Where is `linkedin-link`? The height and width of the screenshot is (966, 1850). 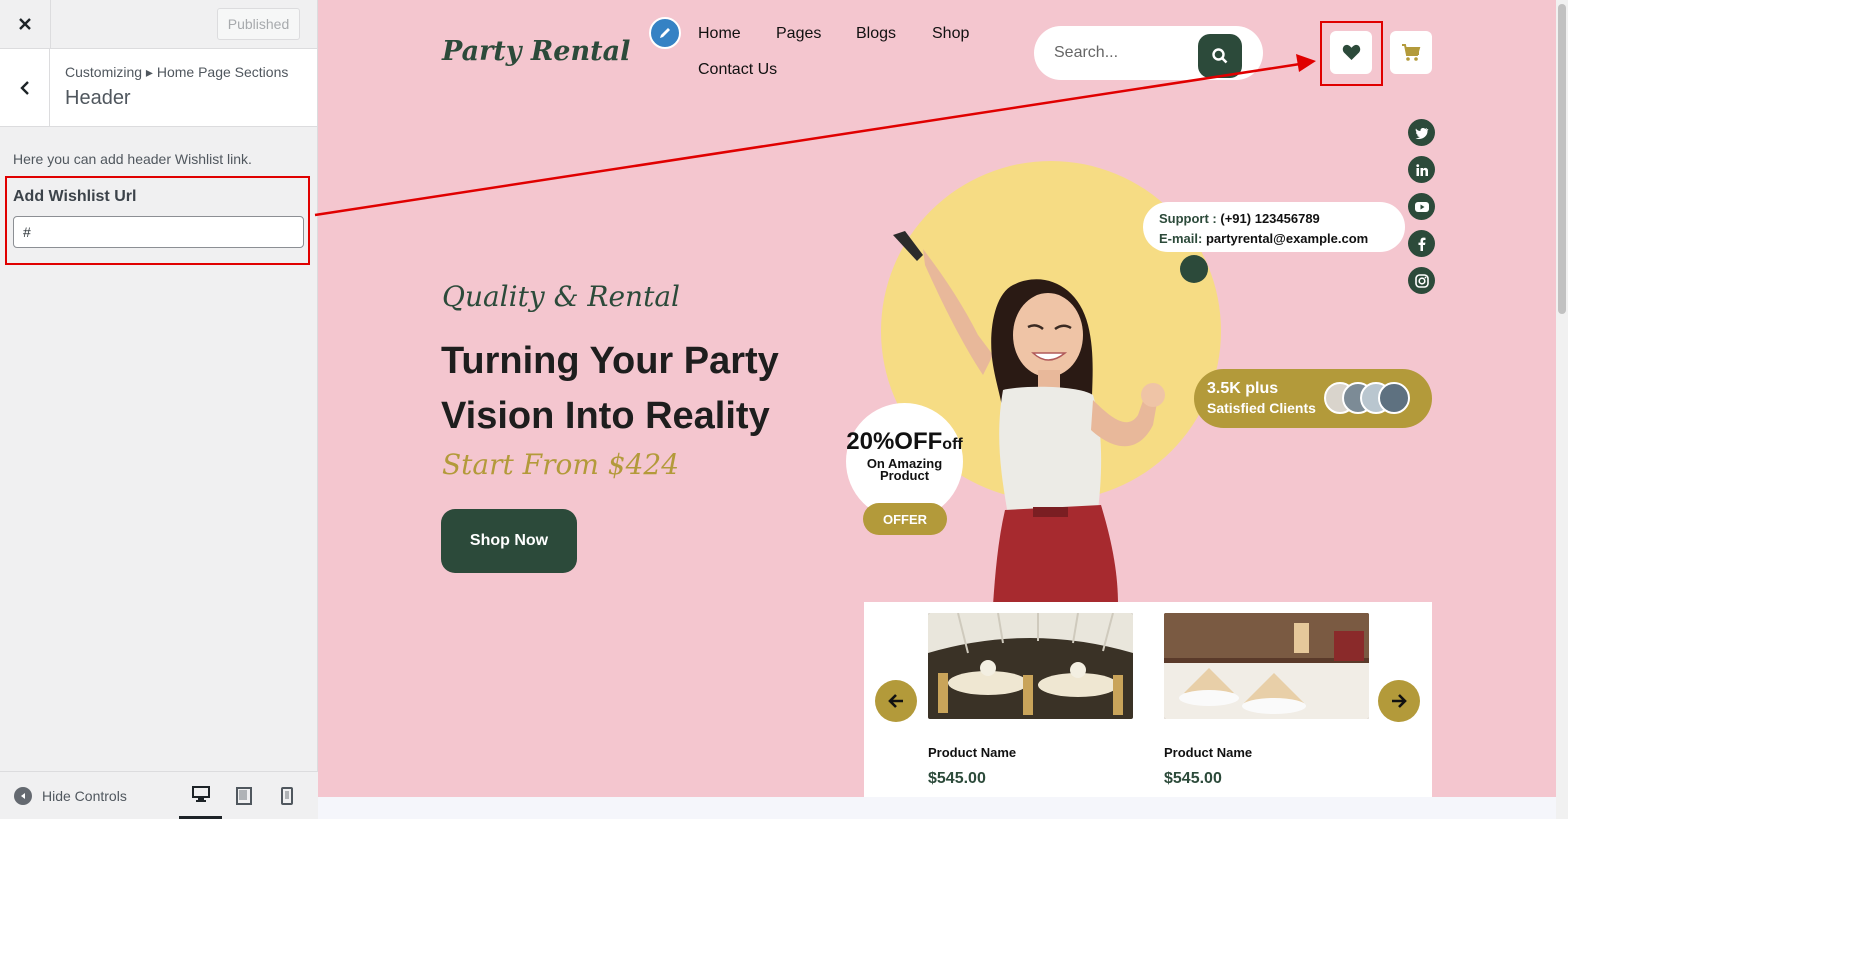
linkedin-link is located at coordinates (1421, 169).